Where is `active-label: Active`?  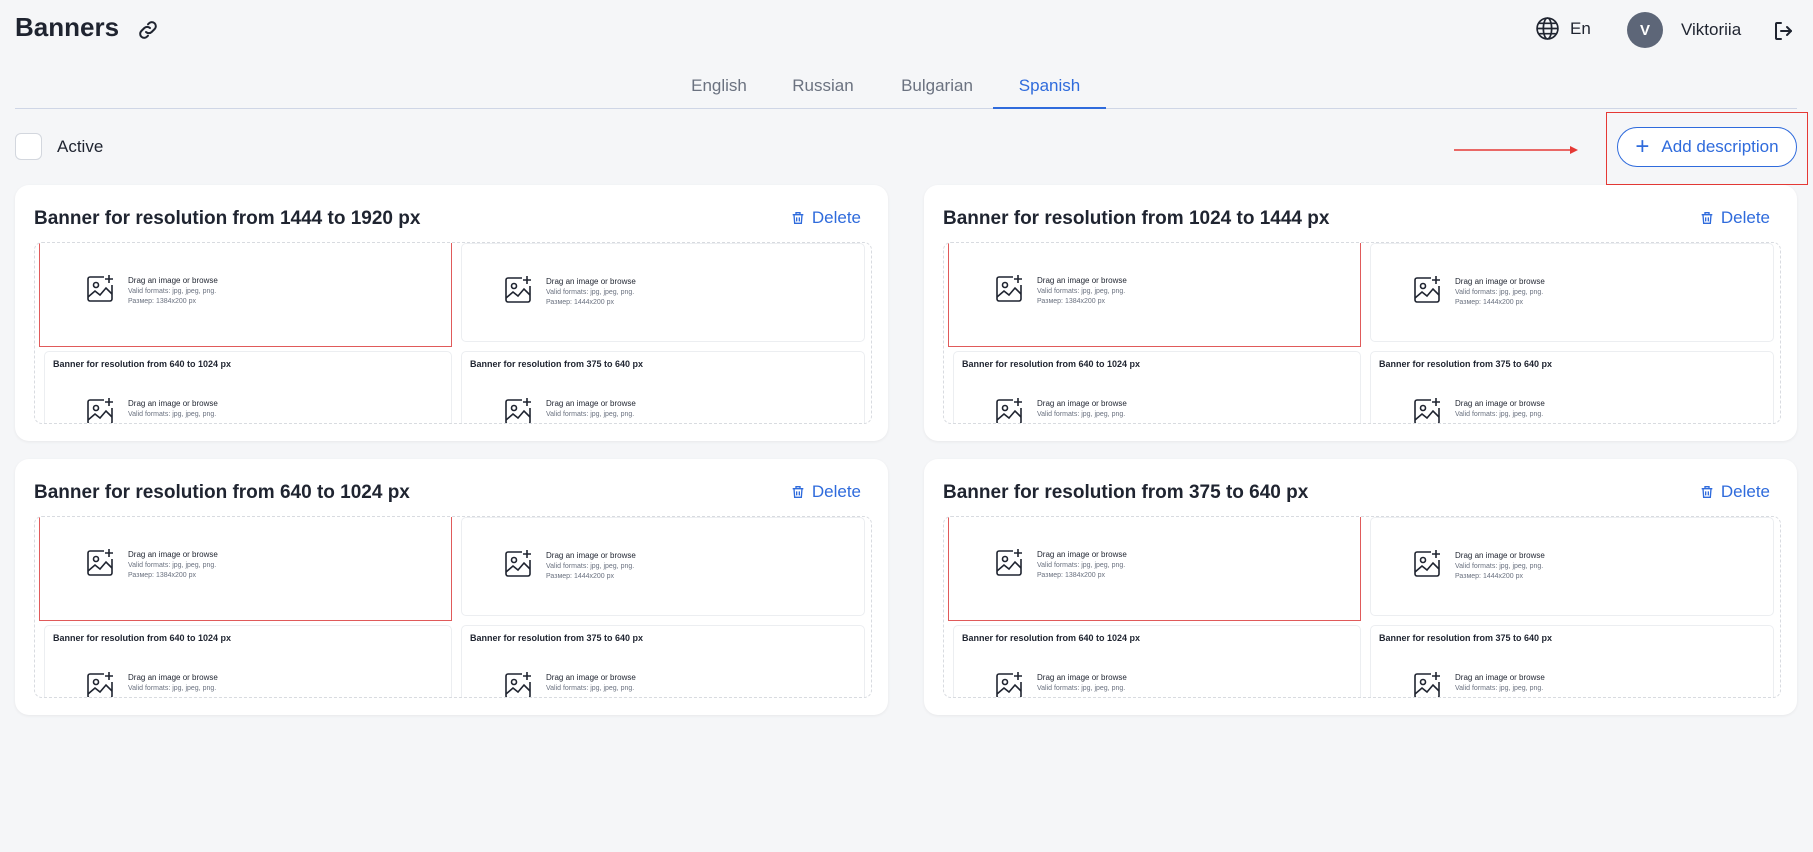 active-label: Active is located at coordinates (80, 146).